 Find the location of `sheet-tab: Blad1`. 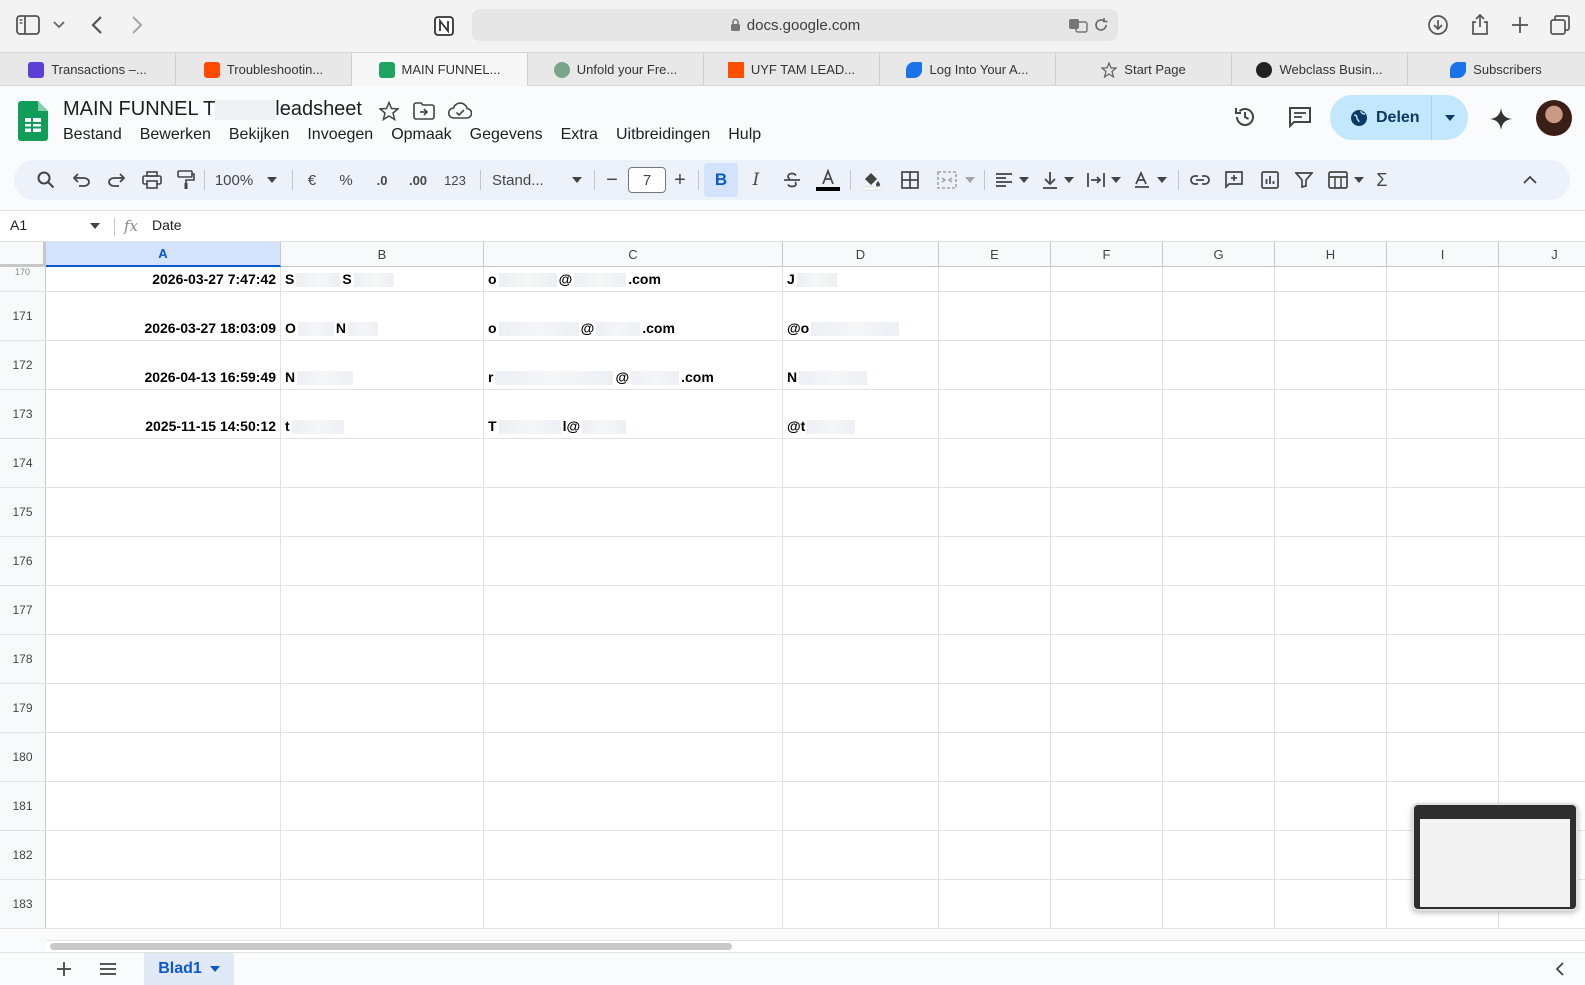

sheet-tab: Blad1 is located at coordinates (189, 969).